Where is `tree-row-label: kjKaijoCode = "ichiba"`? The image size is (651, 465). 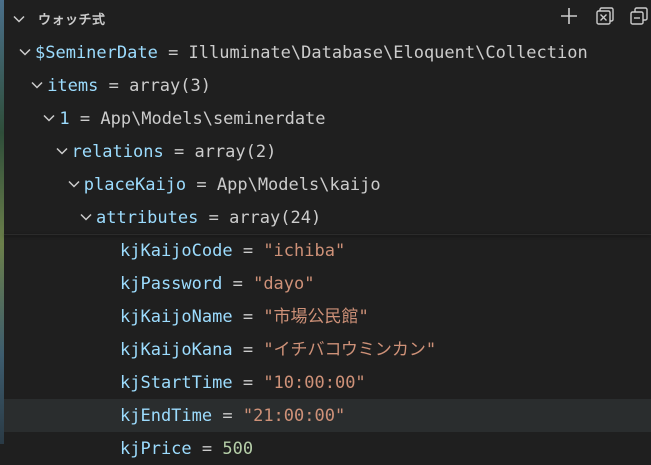
tree-row-label: kjKaijoCode = "ichiba" is located at coordinates (232, 251).